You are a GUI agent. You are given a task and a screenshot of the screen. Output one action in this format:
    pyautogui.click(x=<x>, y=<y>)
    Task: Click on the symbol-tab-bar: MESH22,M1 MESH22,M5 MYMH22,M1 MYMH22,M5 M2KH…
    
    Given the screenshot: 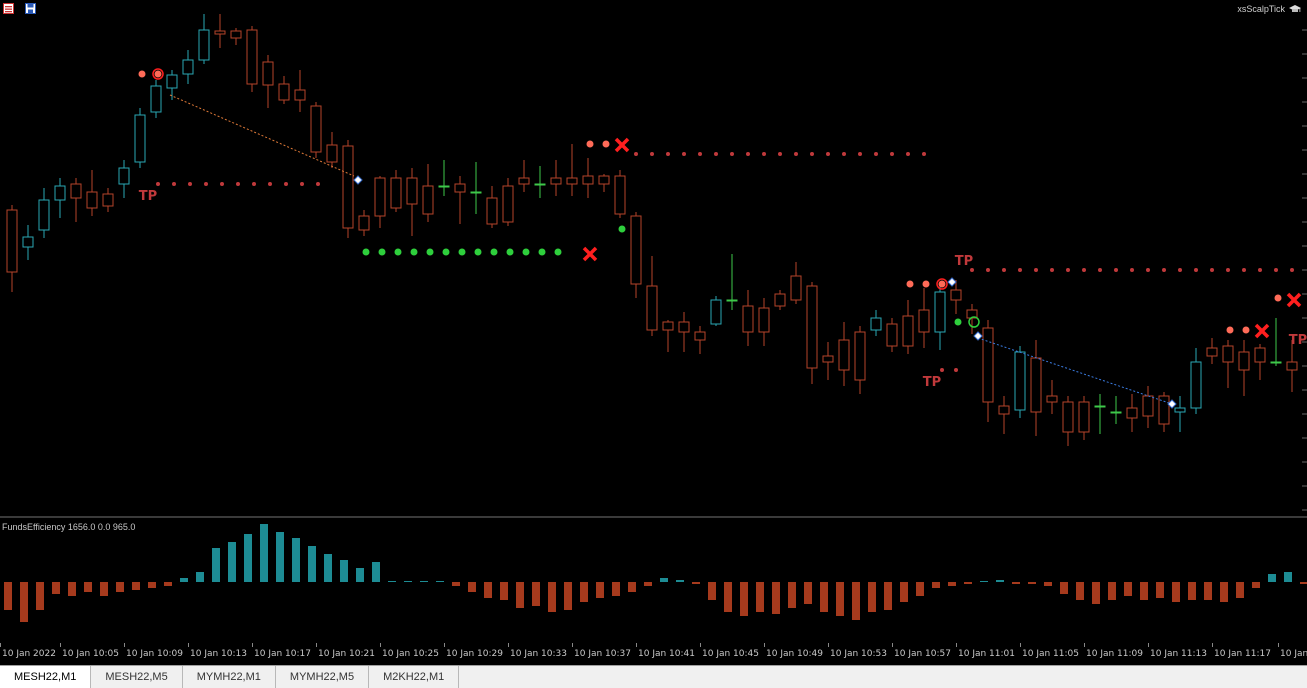 What is the action you would take?
    pyautogui.click(x=653, y=676)
    